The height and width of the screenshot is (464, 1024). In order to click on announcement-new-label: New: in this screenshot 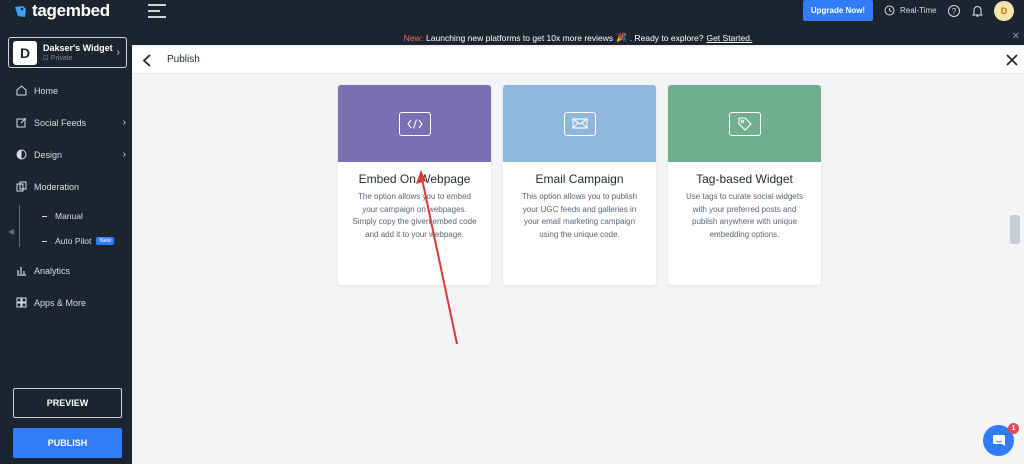, I will do `click(413, 37)`.